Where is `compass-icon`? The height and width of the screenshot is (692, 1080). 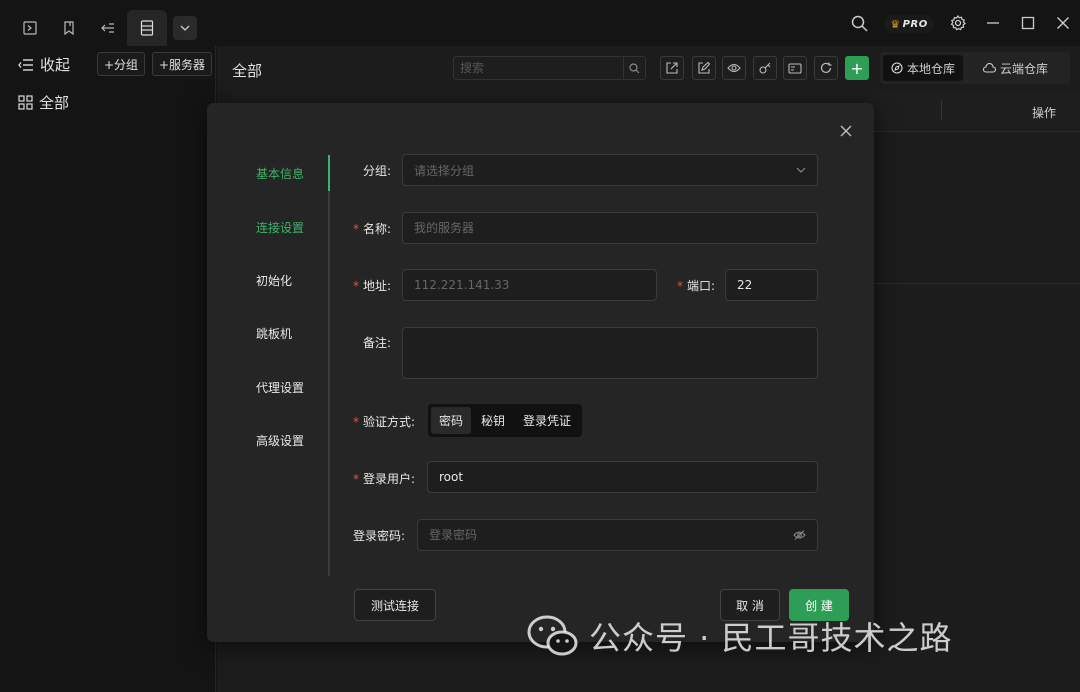 compass-icon is located at coordinates (897, 68).